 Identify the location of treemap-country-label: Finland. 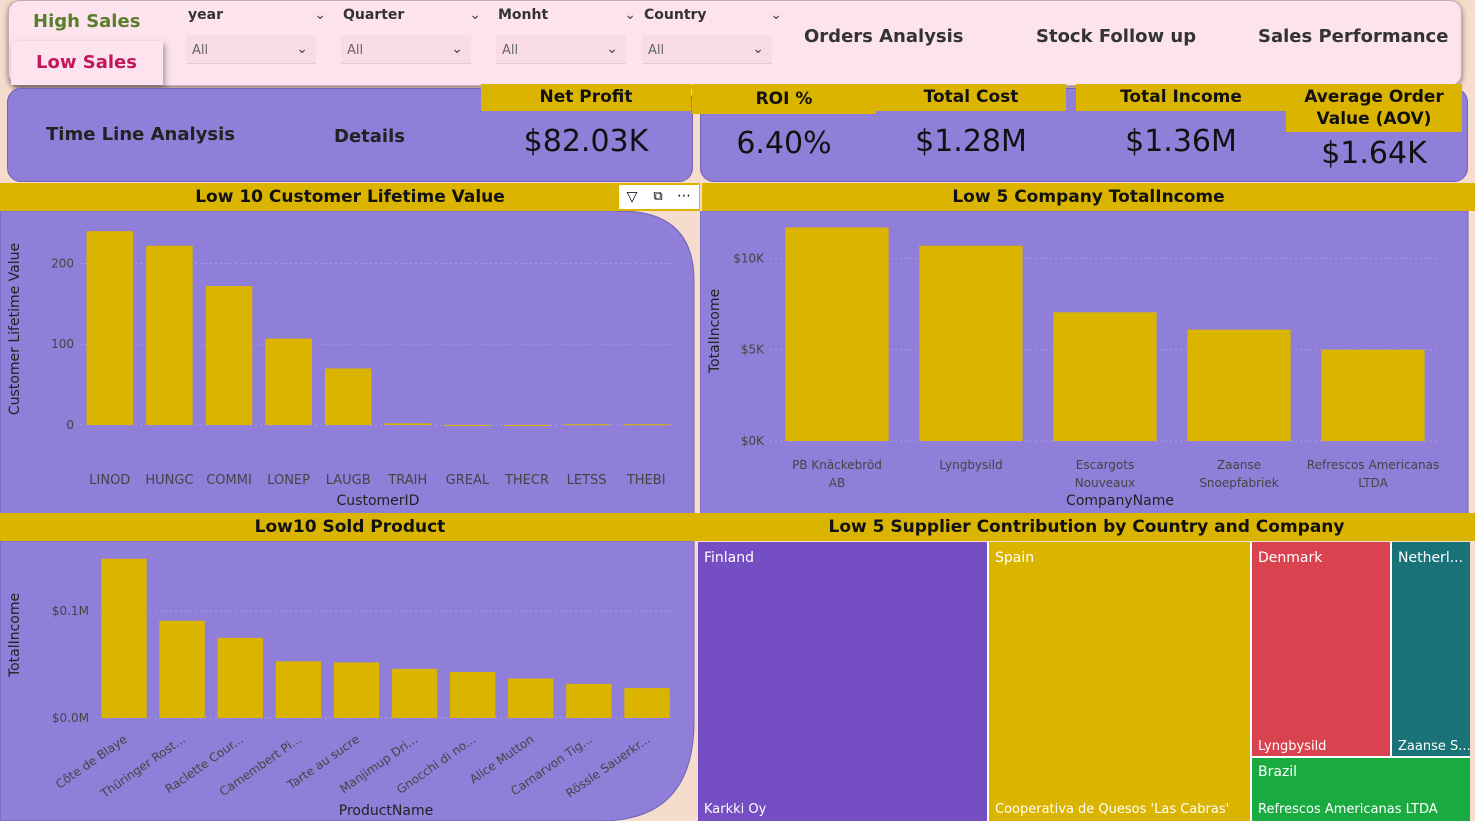
(729, 558).